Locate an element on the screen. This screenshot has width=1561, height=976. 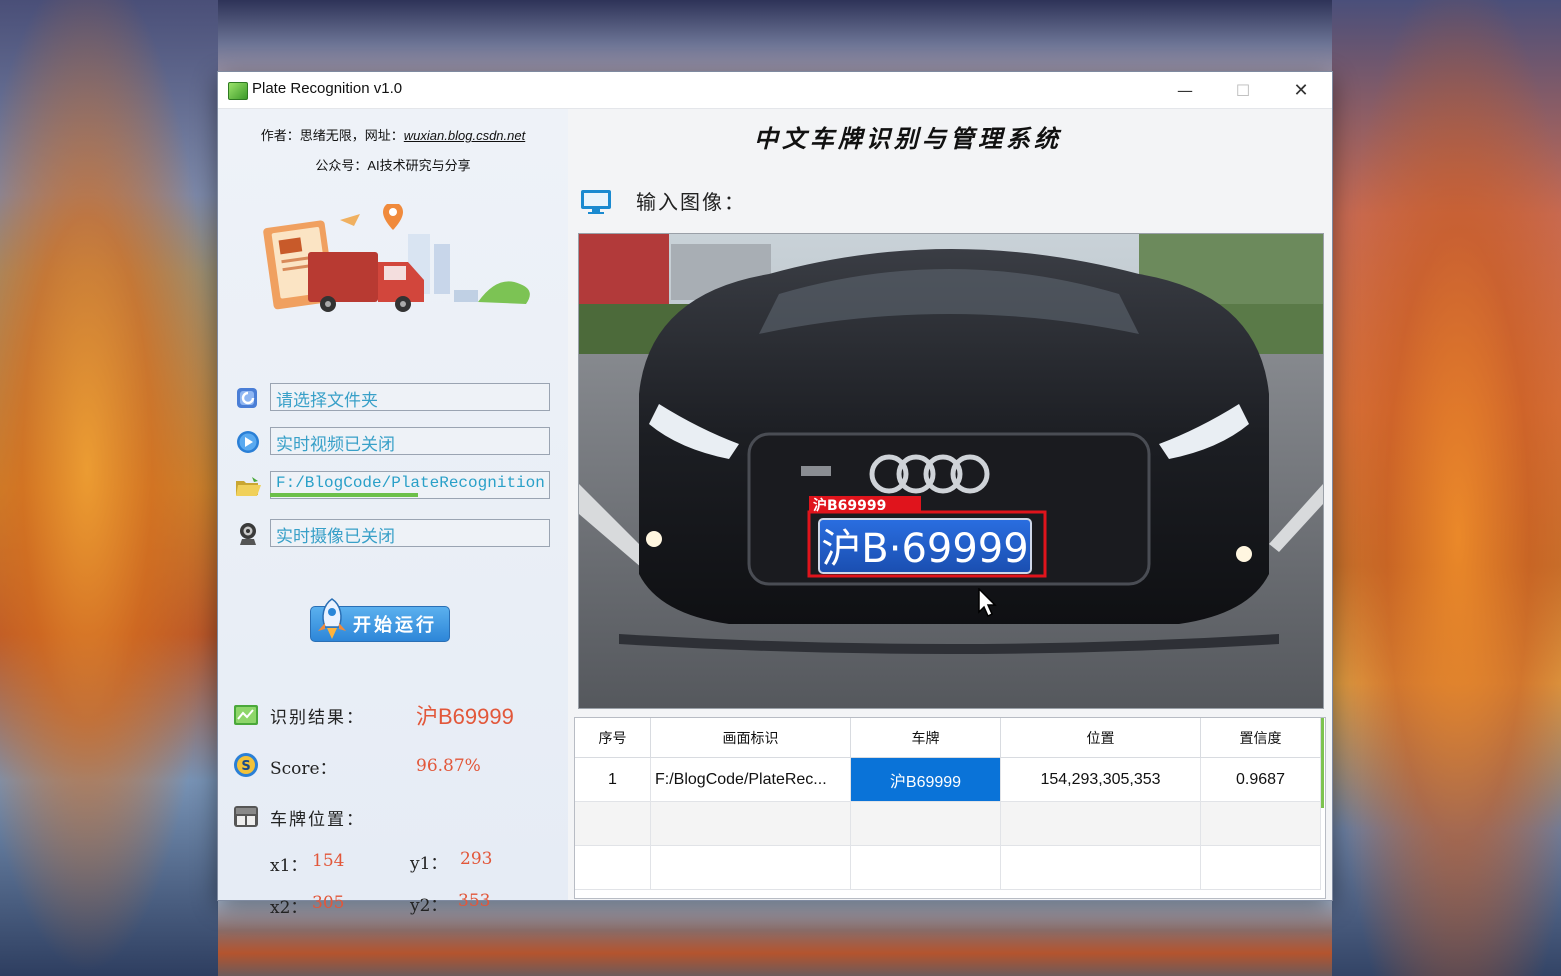
rocket-icon is located at coordinates (332, 618).